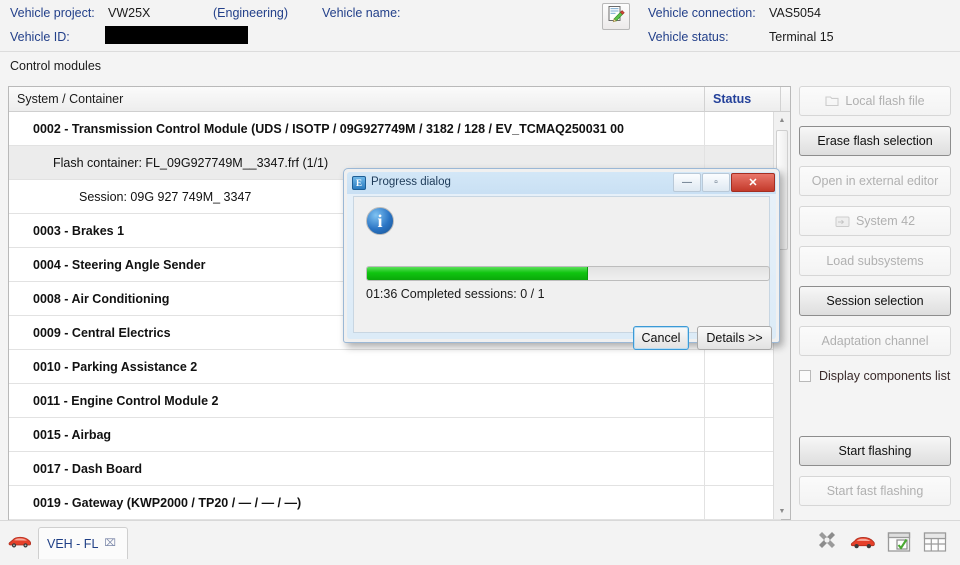  Describe the element at coordinates (380, 221) in the screenshot. I see `info-icon: i` at that location.